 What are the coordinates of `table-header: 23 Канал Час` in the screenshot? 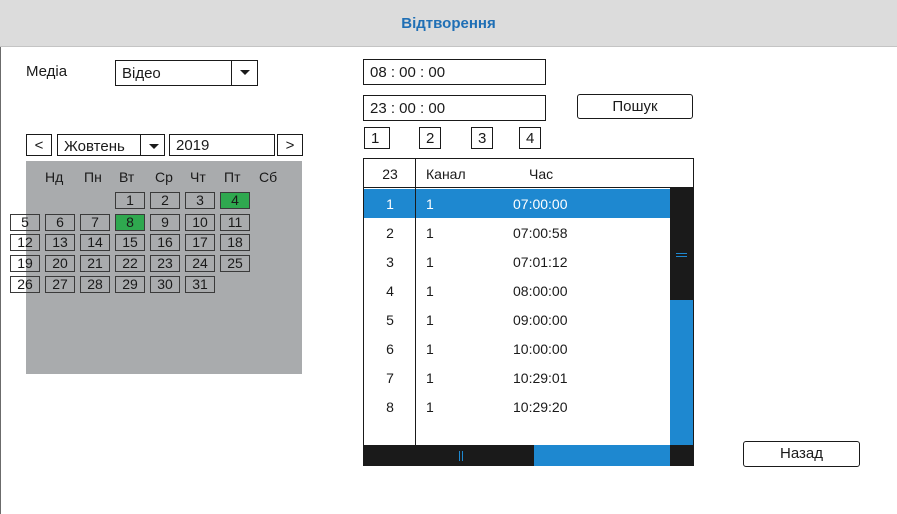 It's located at (528, 173).